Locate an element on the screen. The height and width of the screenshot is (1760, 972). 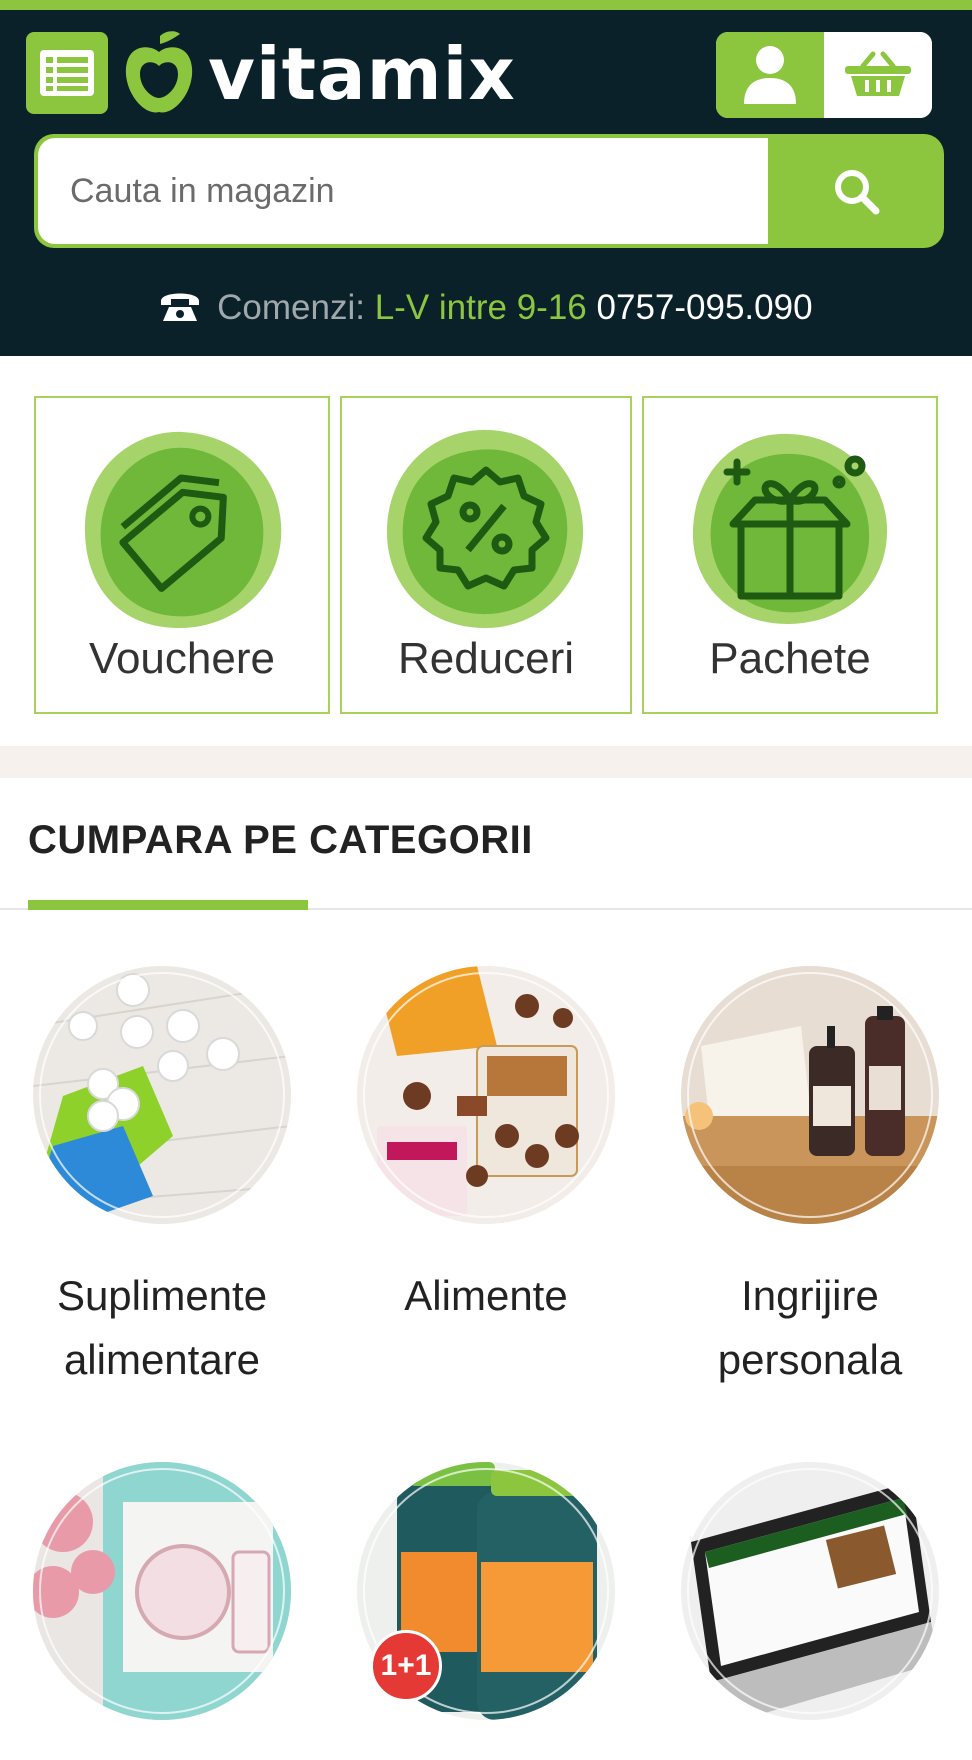
contact-hours: L-V intre 9-16 is located at coordinates (480, 307).